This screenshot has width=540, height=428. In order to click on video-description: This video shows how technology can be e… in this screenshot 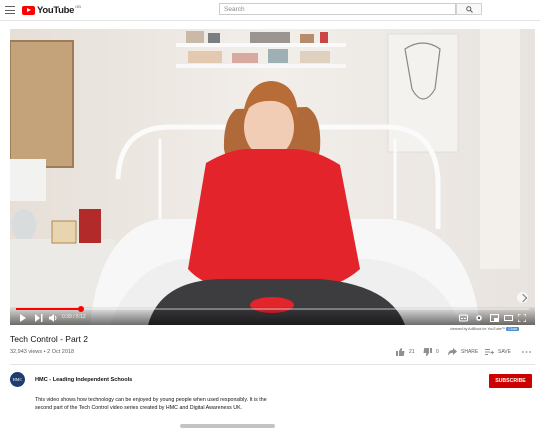, I will do `click(185, 404)`.